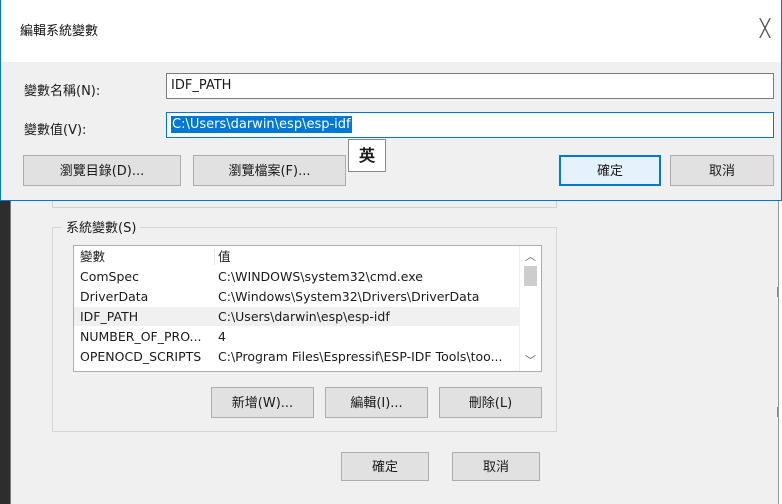  What do you see at coordinates (722, 170) in the screenshot?
I see `cancel-button: 取消` at bounding box center [722, 170].